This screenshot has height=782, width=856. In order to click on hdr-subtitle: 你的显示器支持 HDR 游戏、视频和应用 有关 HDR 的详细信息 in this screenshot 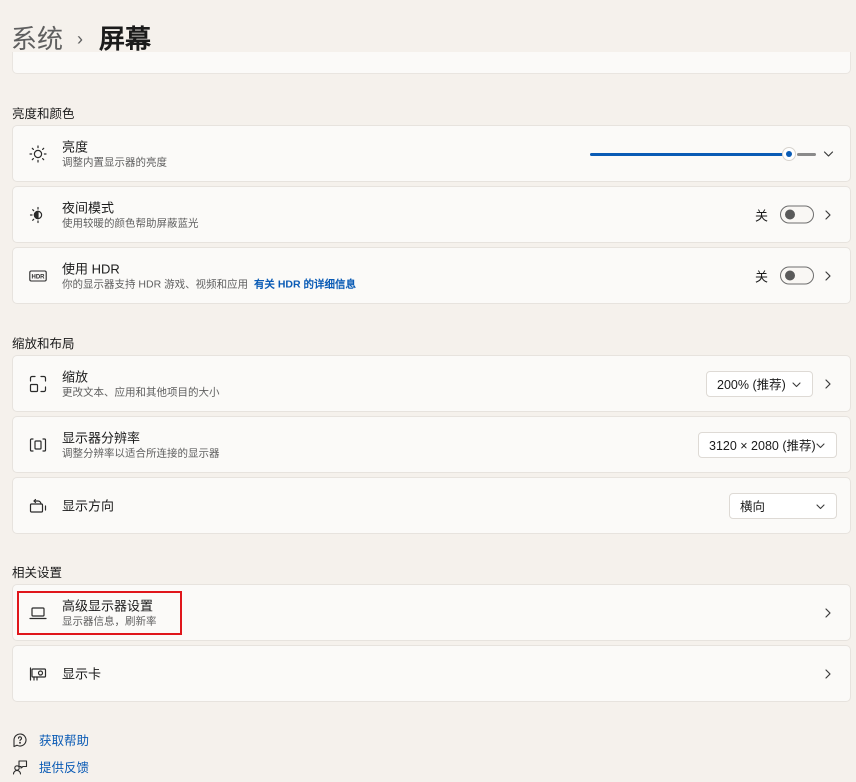, I will do `click(209, 284)`.